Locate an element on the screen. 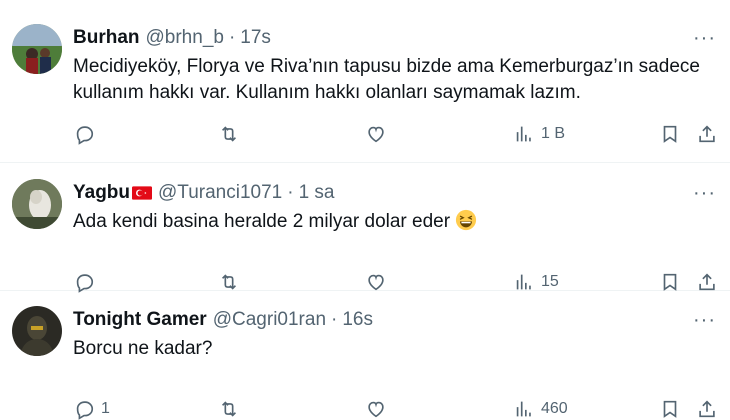 Image resolution: width=730 pixels, height=420 pixels. tweet-header: Burhan @brhn_b · 17s is located at coordinates (395, 38).